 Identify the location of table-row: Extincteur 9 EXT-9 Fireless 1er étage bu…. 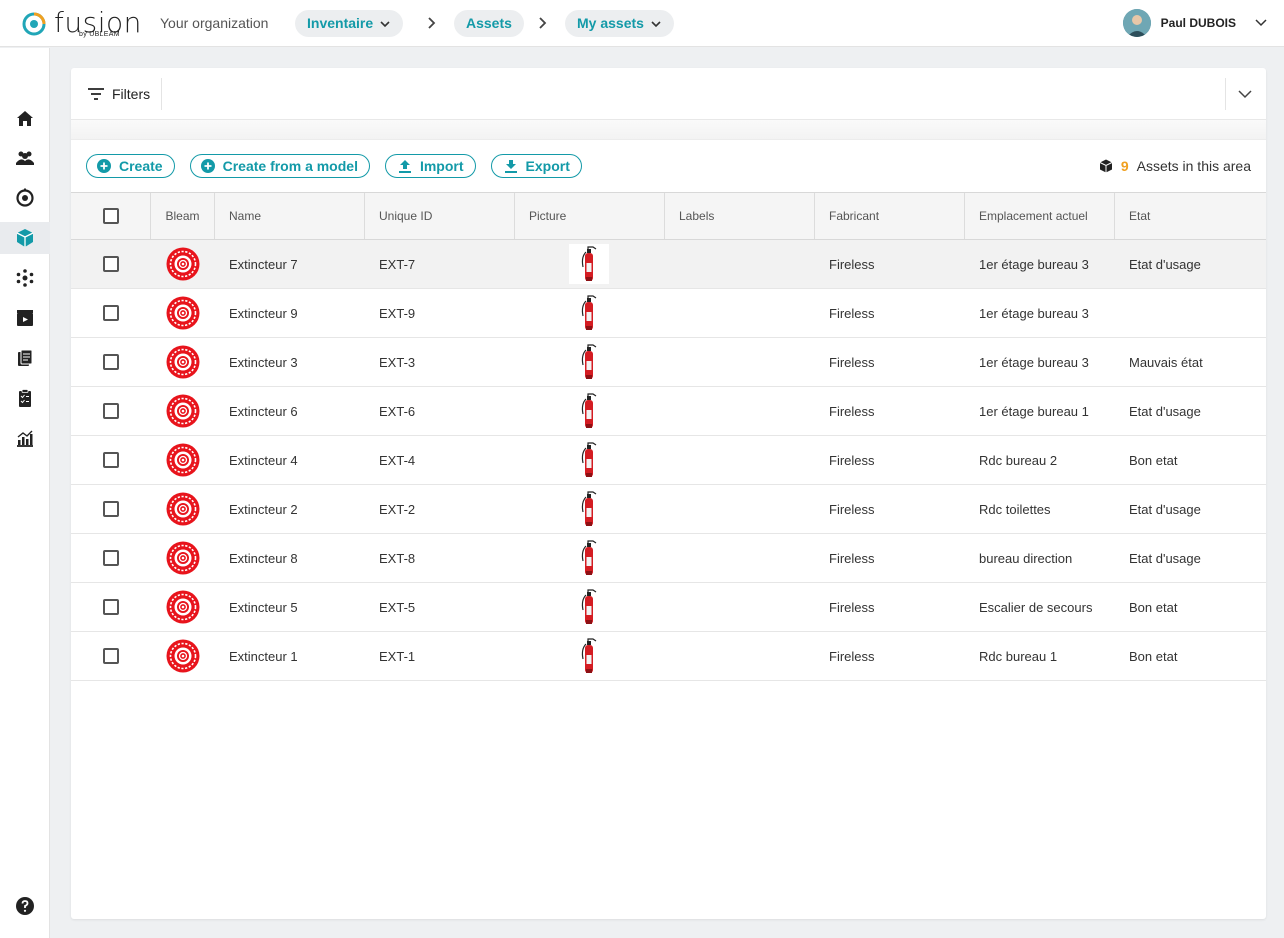
(668, 313).